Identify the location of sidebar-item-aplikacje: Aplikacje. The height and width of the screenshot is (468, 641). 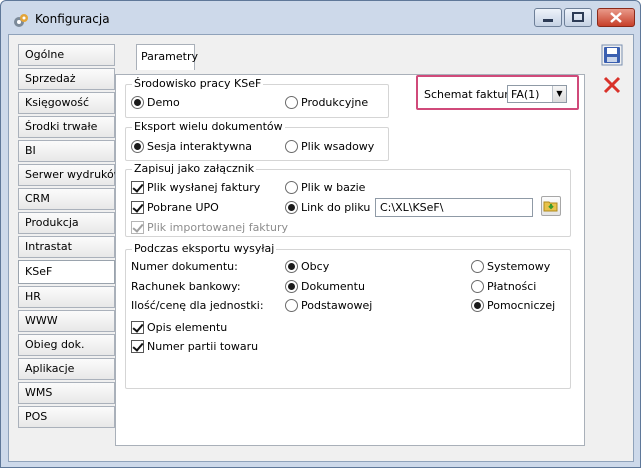
(66, 369).